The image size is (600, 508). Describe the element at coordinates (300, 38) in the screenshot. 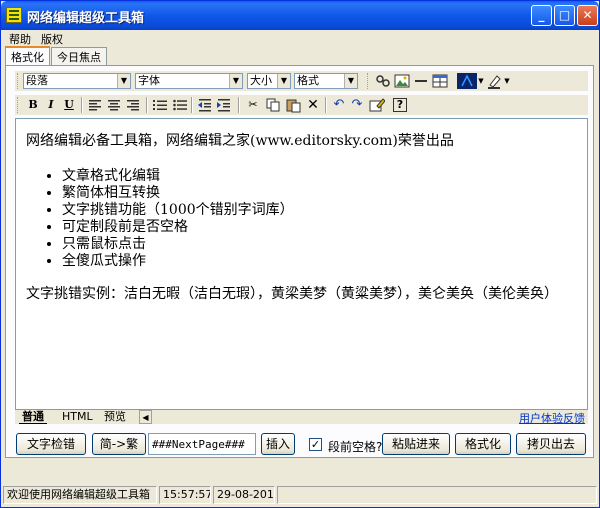

I see `menu-bar: 帮助 版权` at that location.